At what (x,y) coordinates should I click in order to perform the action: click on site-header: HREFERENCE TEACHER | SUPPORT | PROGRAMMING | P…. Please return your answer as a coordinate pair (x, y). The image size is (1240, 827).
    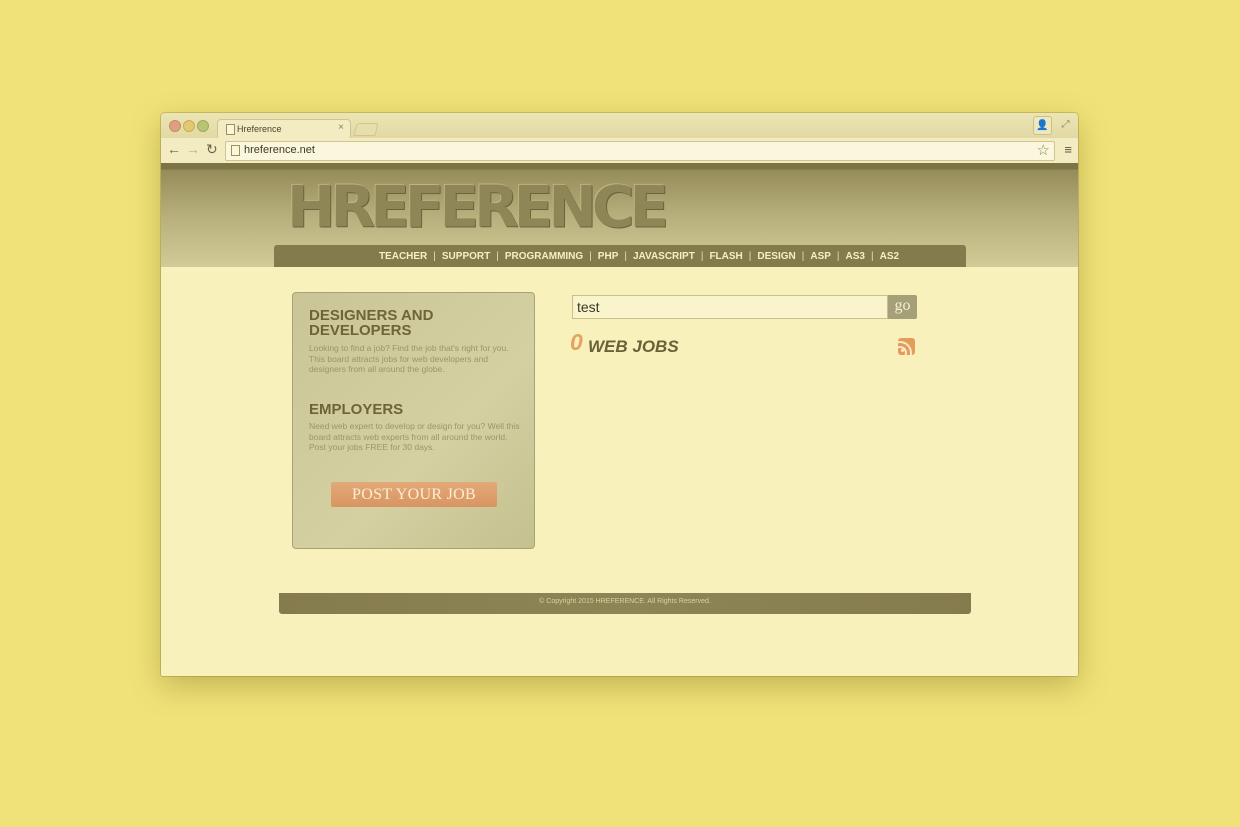
    Looking at the image, I should click on (619, 215).